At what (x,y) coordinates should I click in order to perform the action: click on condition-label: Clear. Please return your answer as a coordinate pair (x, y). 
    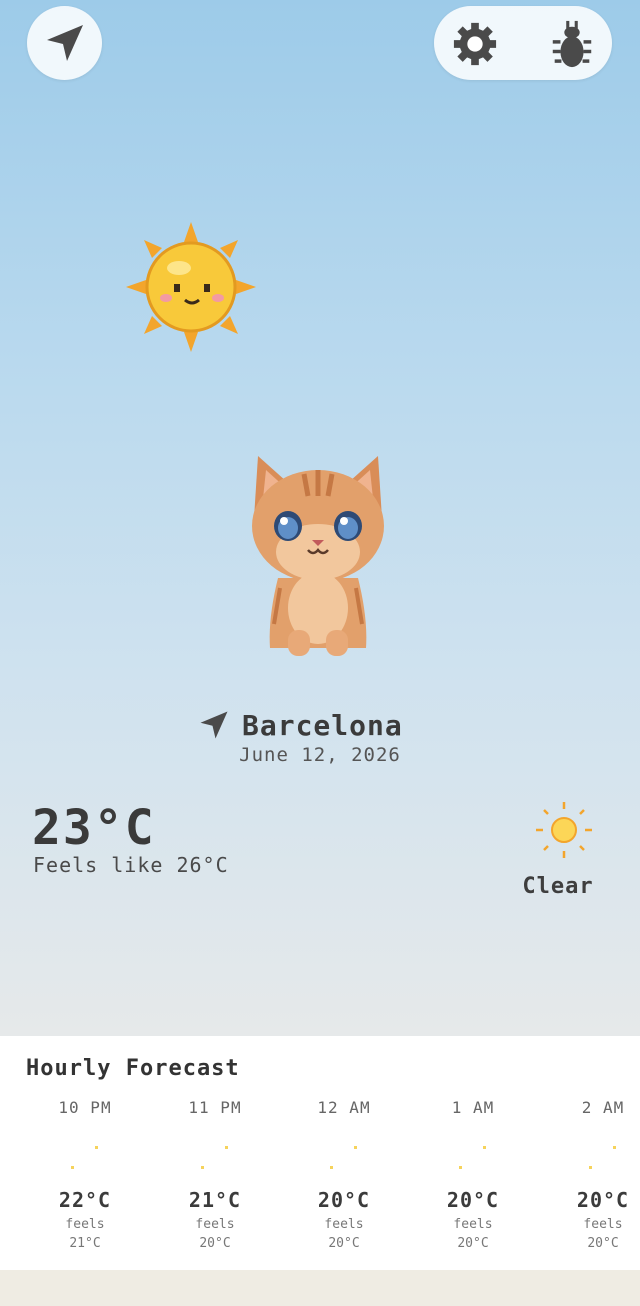
    Looking at the image, I should click on (558, 886).